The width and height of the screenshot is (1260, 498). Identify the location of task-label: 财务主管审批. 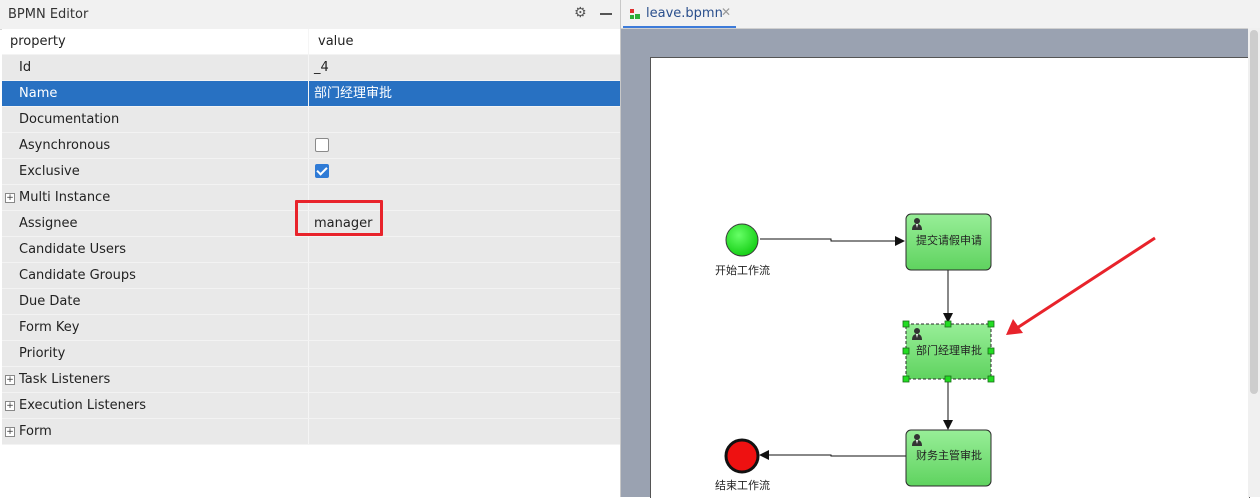
(949, 455).